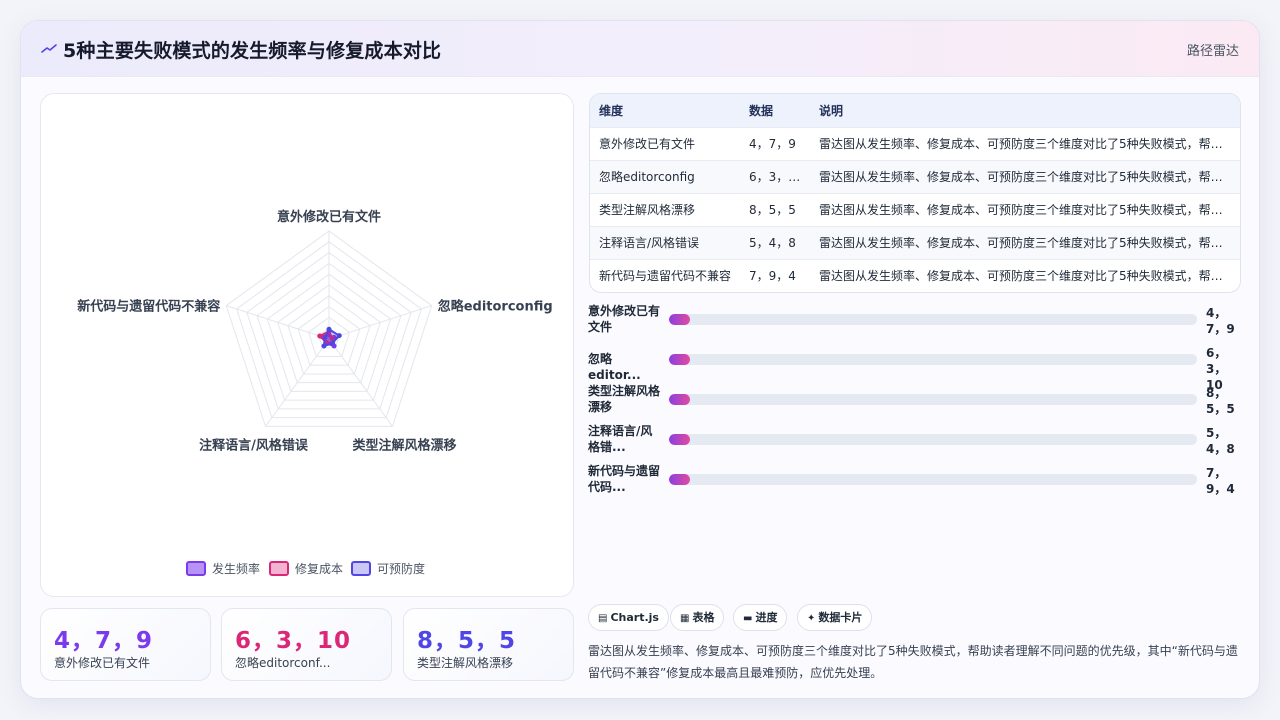 The image size is (1280, 720). Describe the element at coordinates (685, 618) in the screenshot. I see `table-icon: ▦` at that location.